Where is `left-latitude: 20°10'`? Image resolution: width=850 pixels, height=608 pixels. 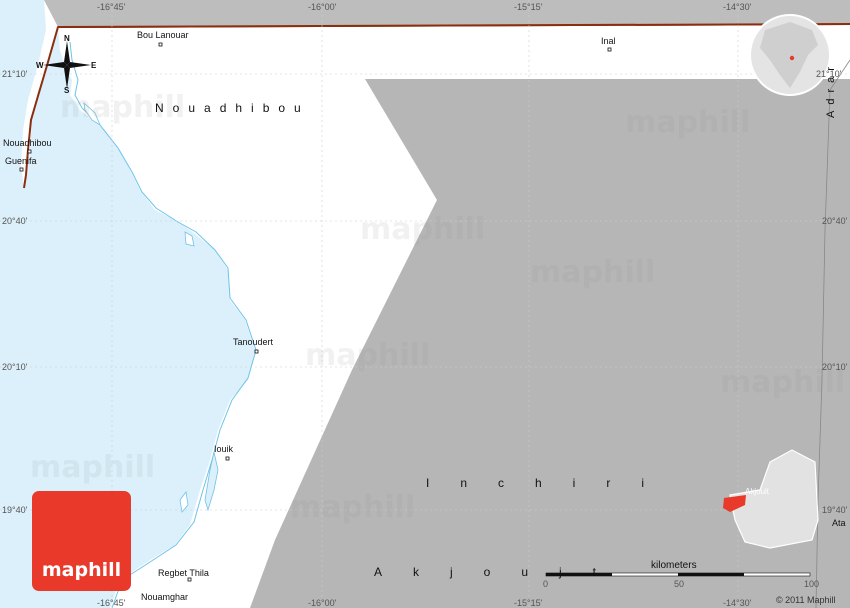
left-latitude: 20°10' is located at coordinates (15, 367).